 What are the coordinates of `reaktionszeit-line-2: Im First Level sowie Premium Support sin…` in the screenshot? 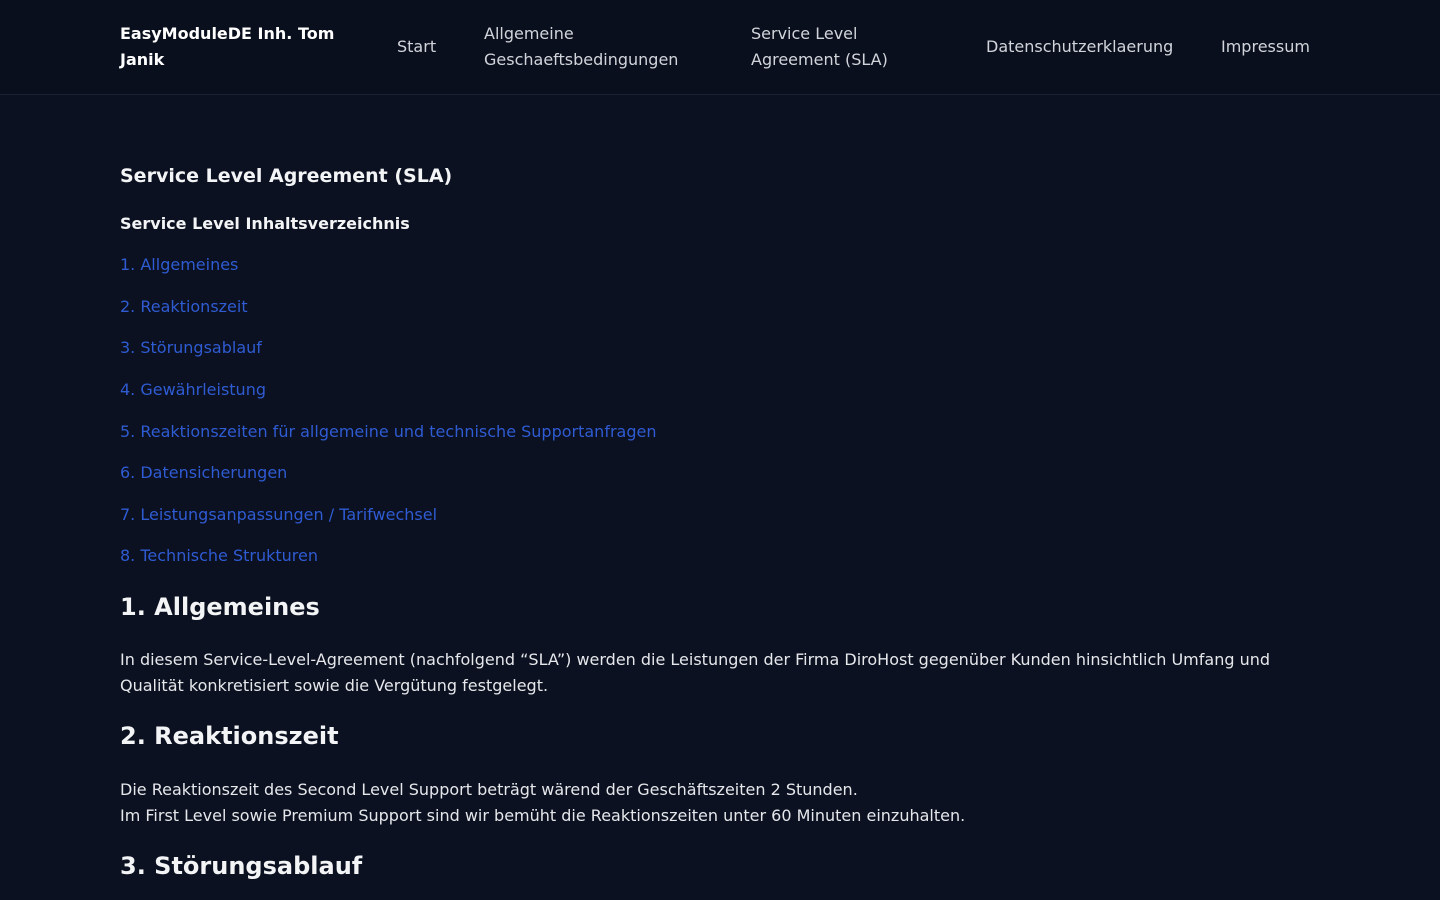 It's located at (543, 815).